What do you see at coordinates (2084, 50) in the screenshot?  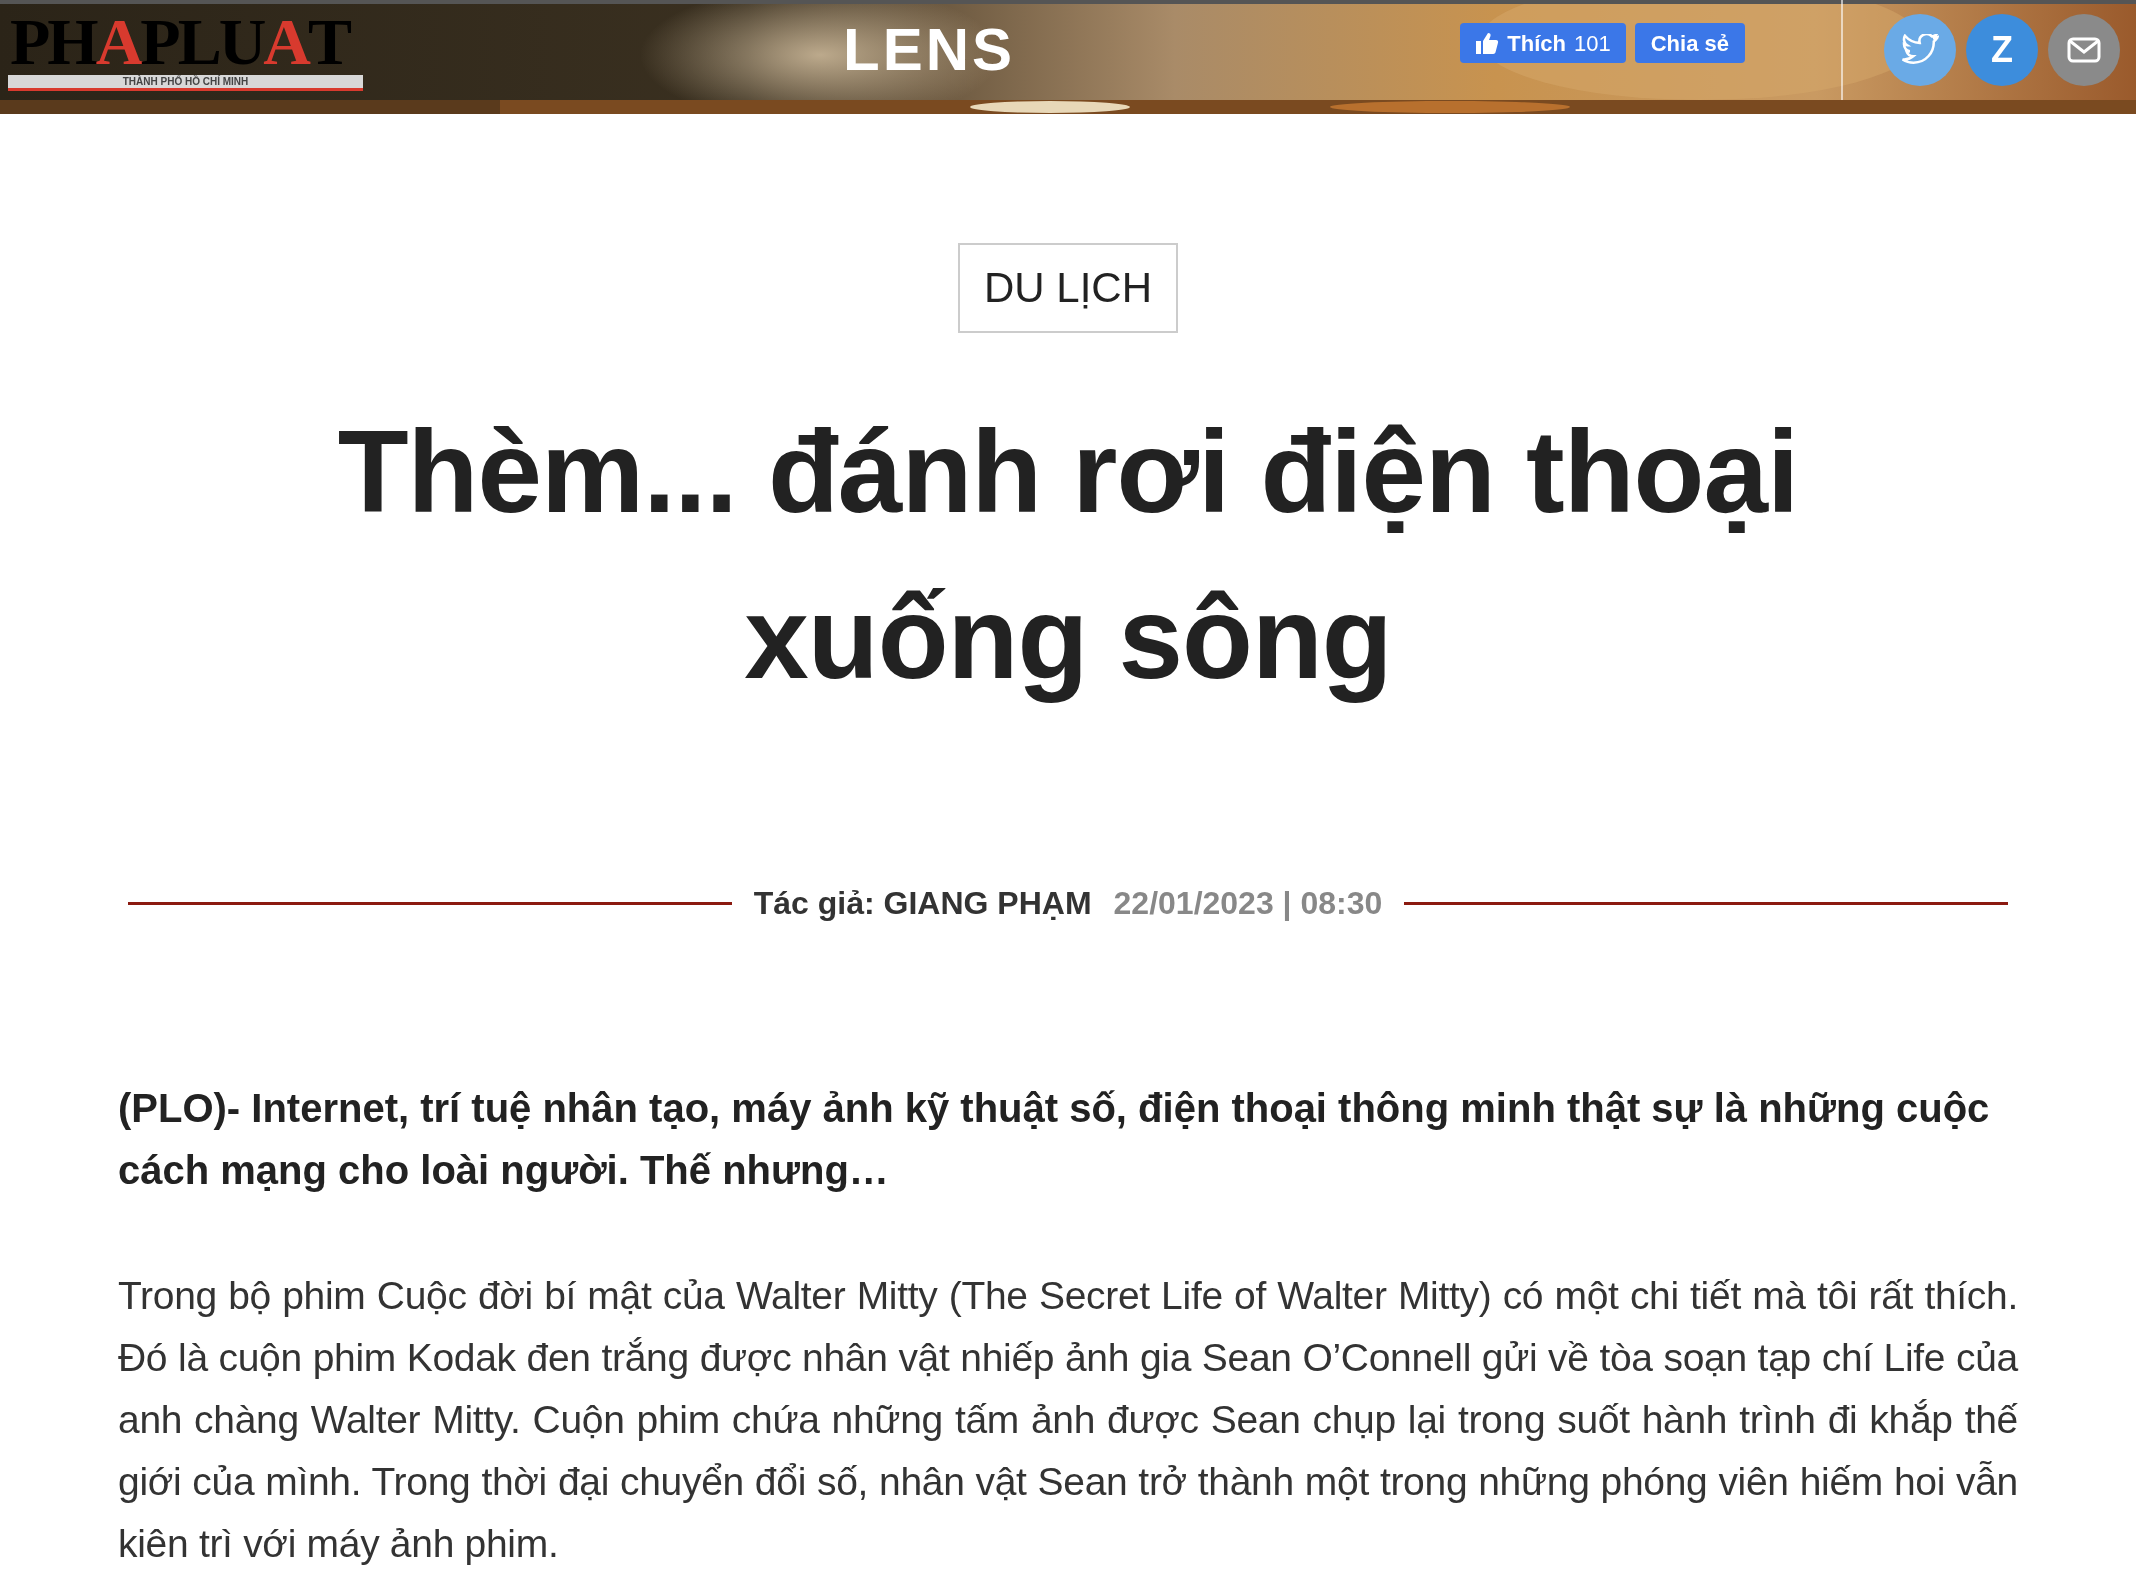 I see `envelope-icon` at bounding box center [2084, 50].